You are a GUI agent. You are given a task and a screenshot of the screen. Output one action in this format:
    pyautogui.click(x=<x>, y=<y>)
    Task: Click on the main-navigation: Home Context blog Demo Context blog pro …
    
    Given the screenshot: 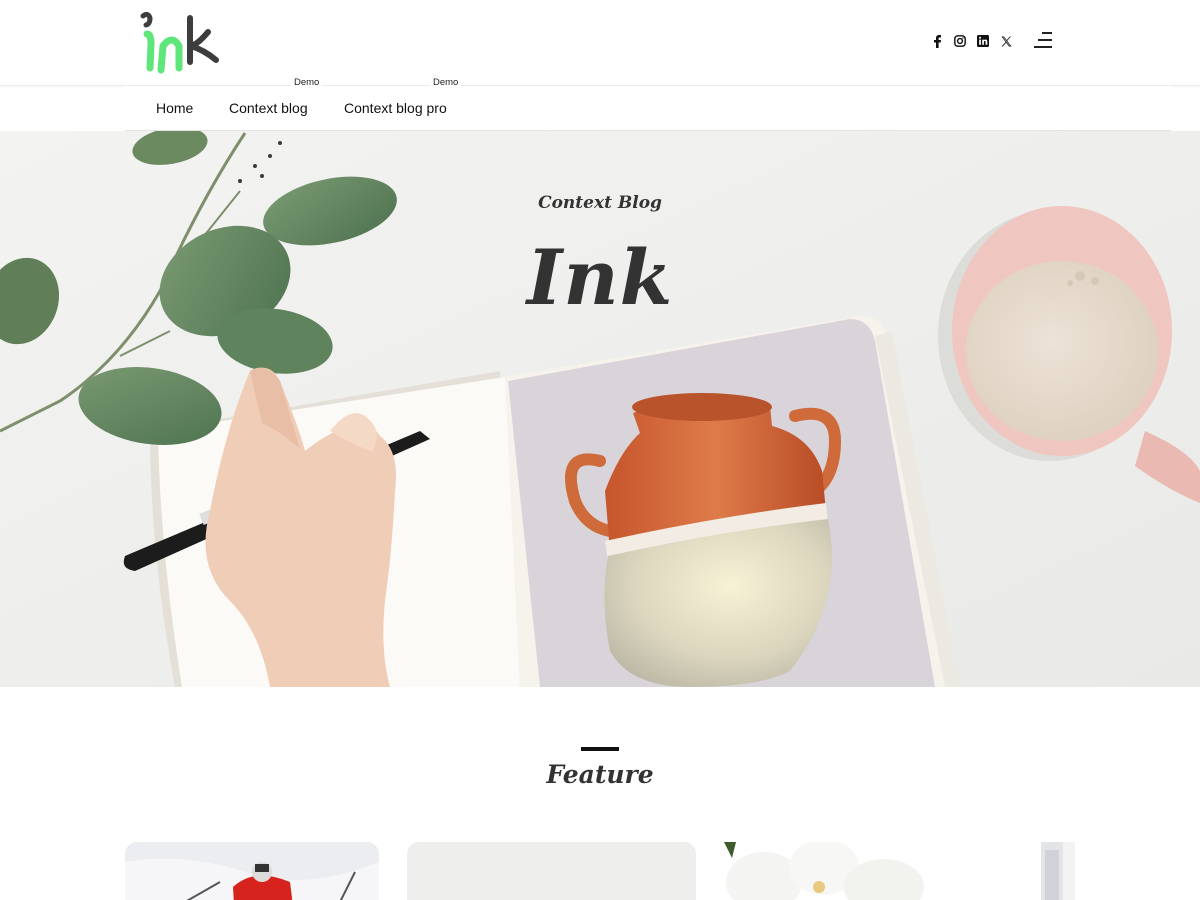 What is the action you would take?
    pyautogui.click(x=648, y=104)
    